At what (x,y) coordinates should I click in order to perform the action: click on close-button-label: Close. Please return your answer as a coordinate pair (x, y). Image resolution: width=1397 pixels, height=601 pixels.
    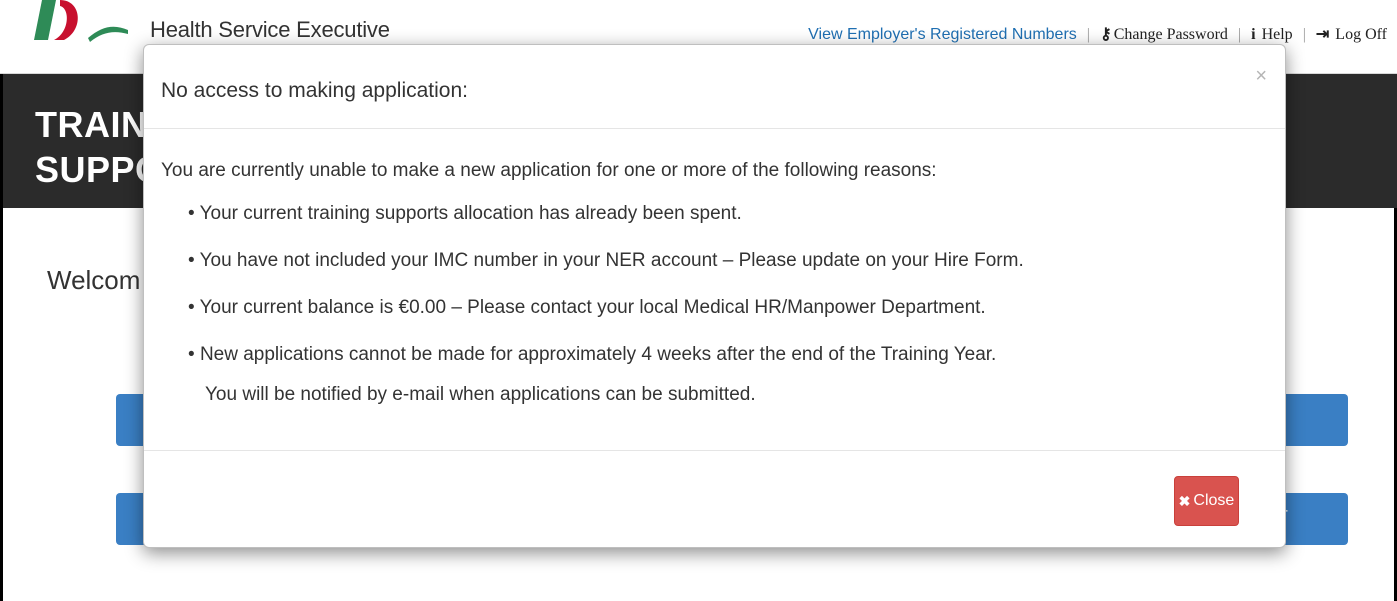
    Looking at the image, I should click on (1214, 500).